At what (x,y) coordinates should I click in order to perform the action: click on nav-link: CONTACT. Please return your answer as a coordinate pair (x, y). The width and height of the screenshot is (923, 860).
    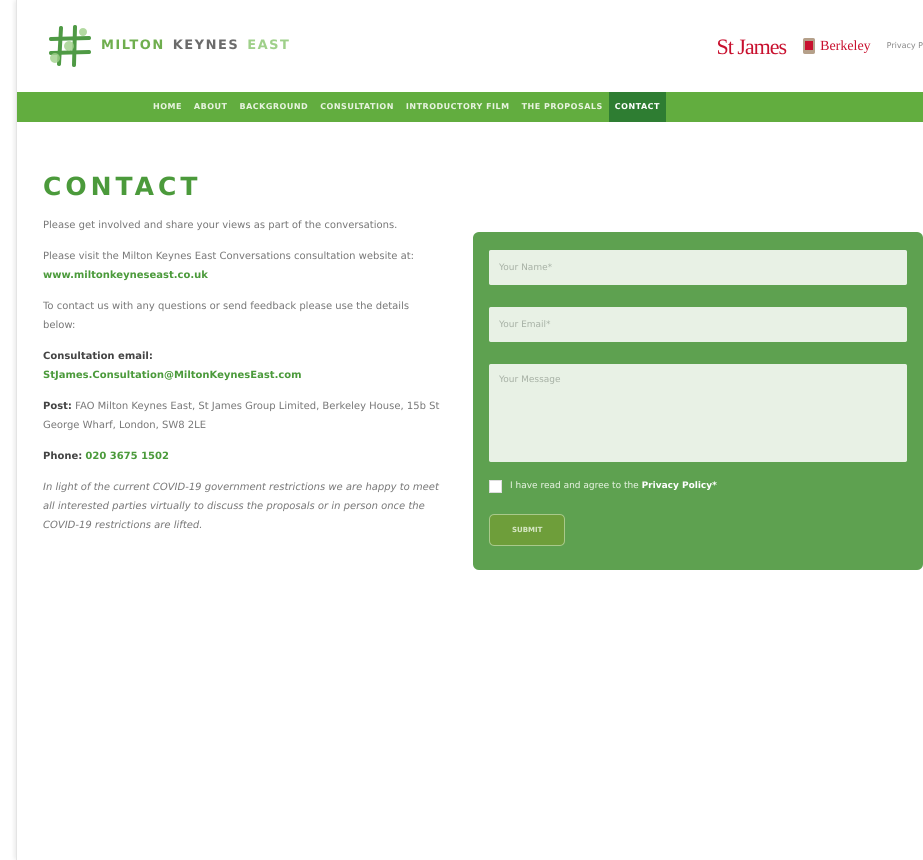
    Looking at the image, I should click on (637, 107).